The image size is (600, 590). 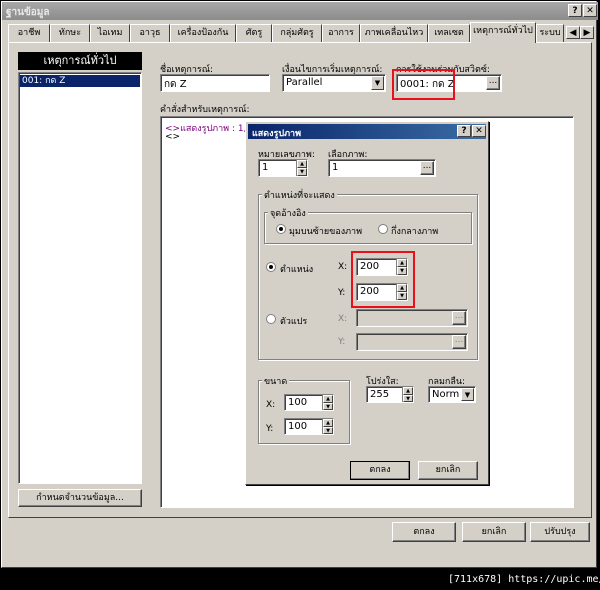 What do you see at coordinates (380, 394) in the screenshot?
I see `opacity-value: 255` at bounding box center [380, 394].